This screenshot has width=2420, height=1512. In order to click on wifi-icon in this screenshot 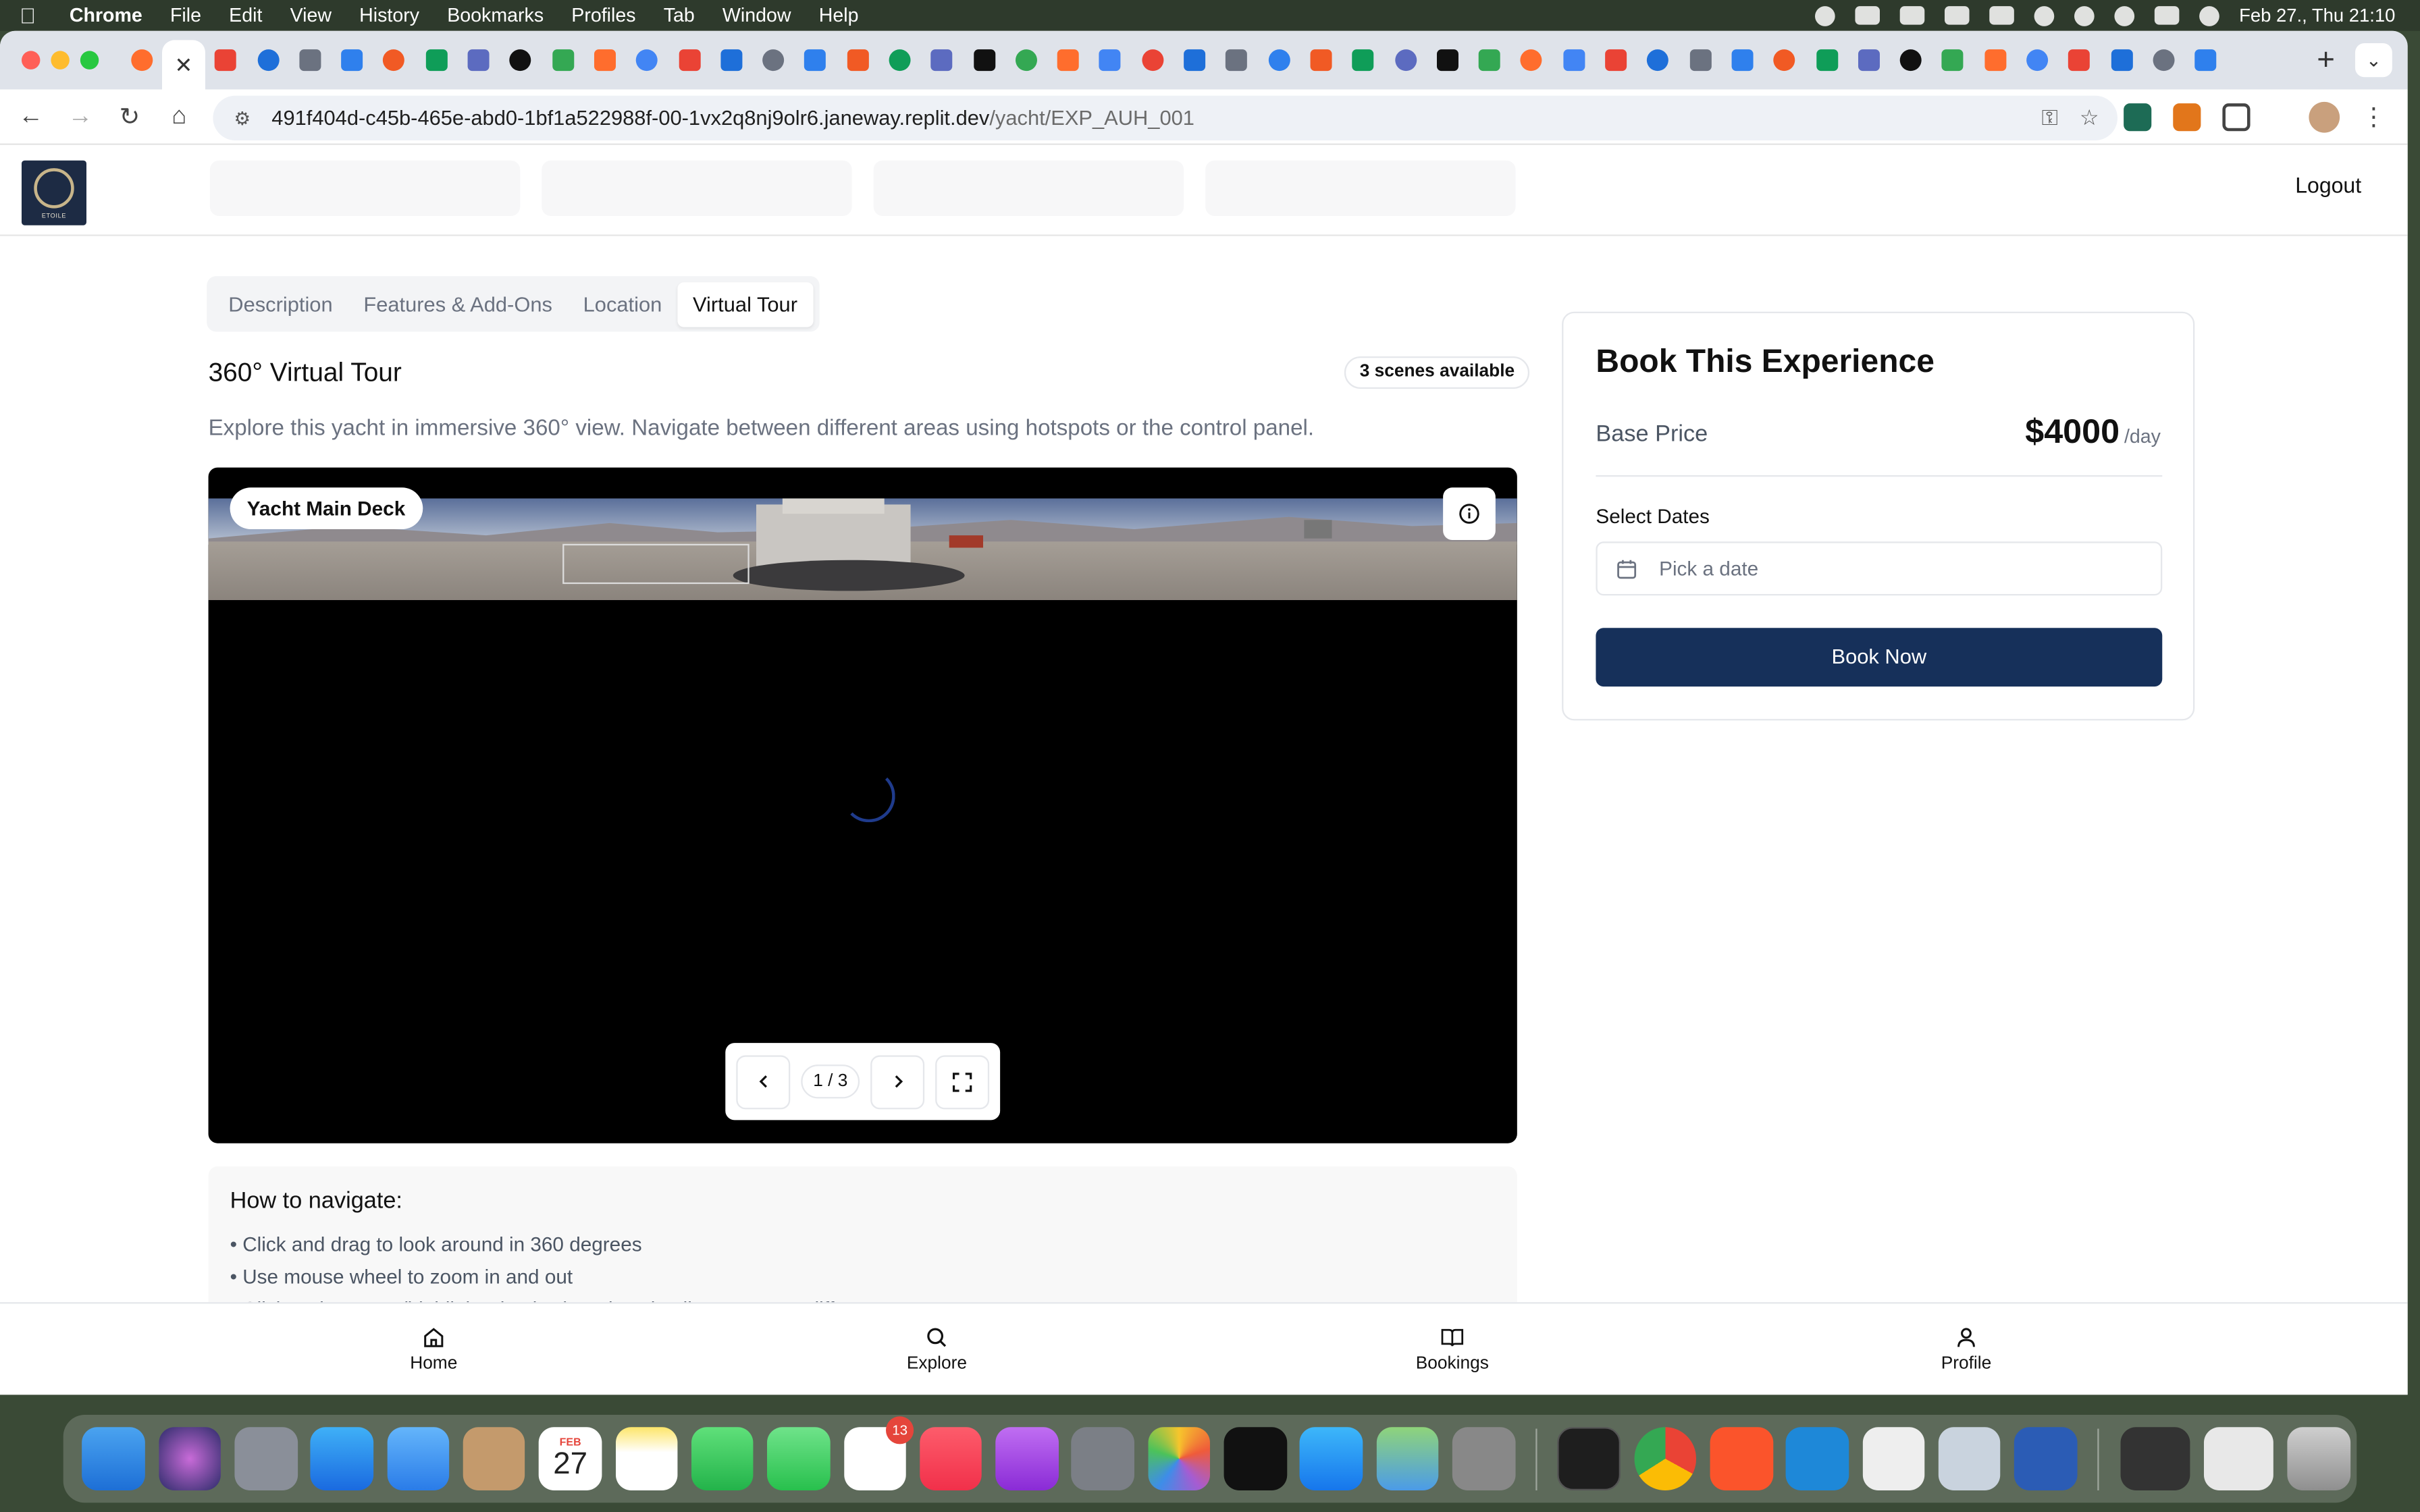, I will do `click(2001, 15)`.